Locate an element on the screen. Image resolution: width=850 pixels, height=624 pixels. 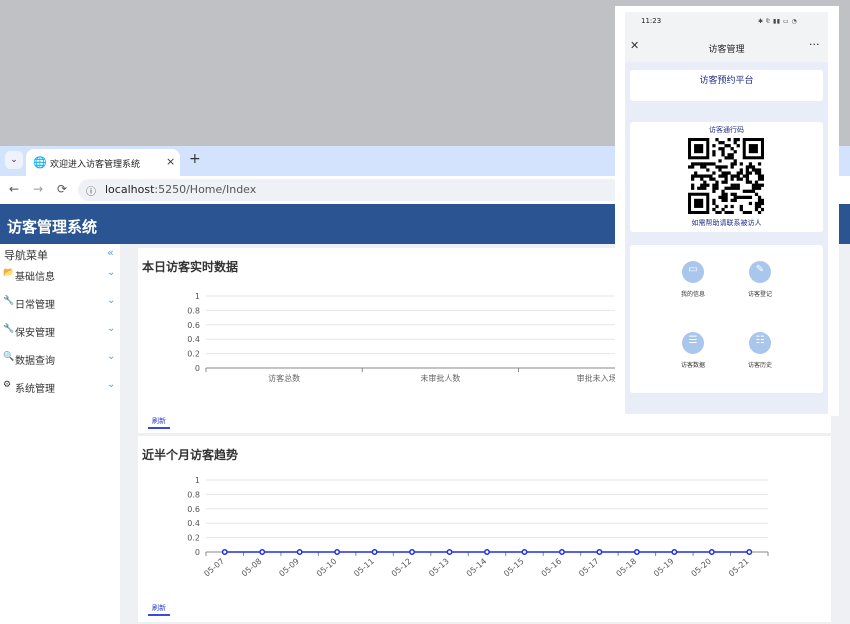
sidebar-item-basic-info: 📂 基础信息 ⌄ is located at coordinates (60, 276).